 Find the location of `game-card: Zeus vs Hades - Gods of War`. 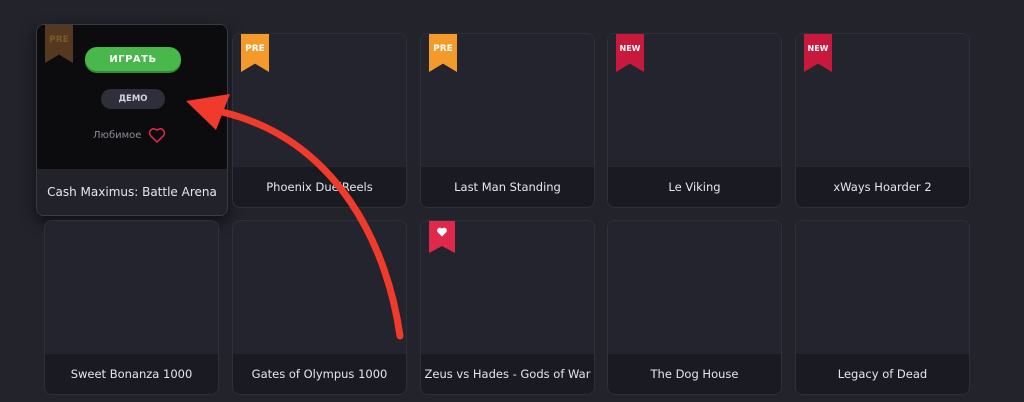

game-card: Zeus vs Hades - Gods of War is located at coordinates (507, 307).